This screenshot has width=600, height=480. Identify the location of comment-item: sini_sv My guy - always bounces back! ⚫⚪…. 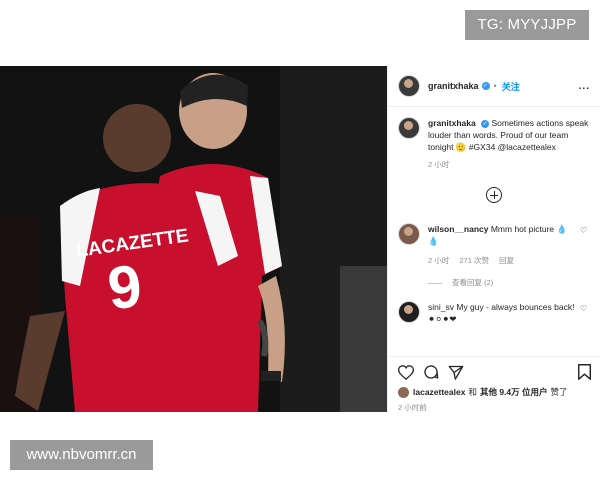
(494, 313).